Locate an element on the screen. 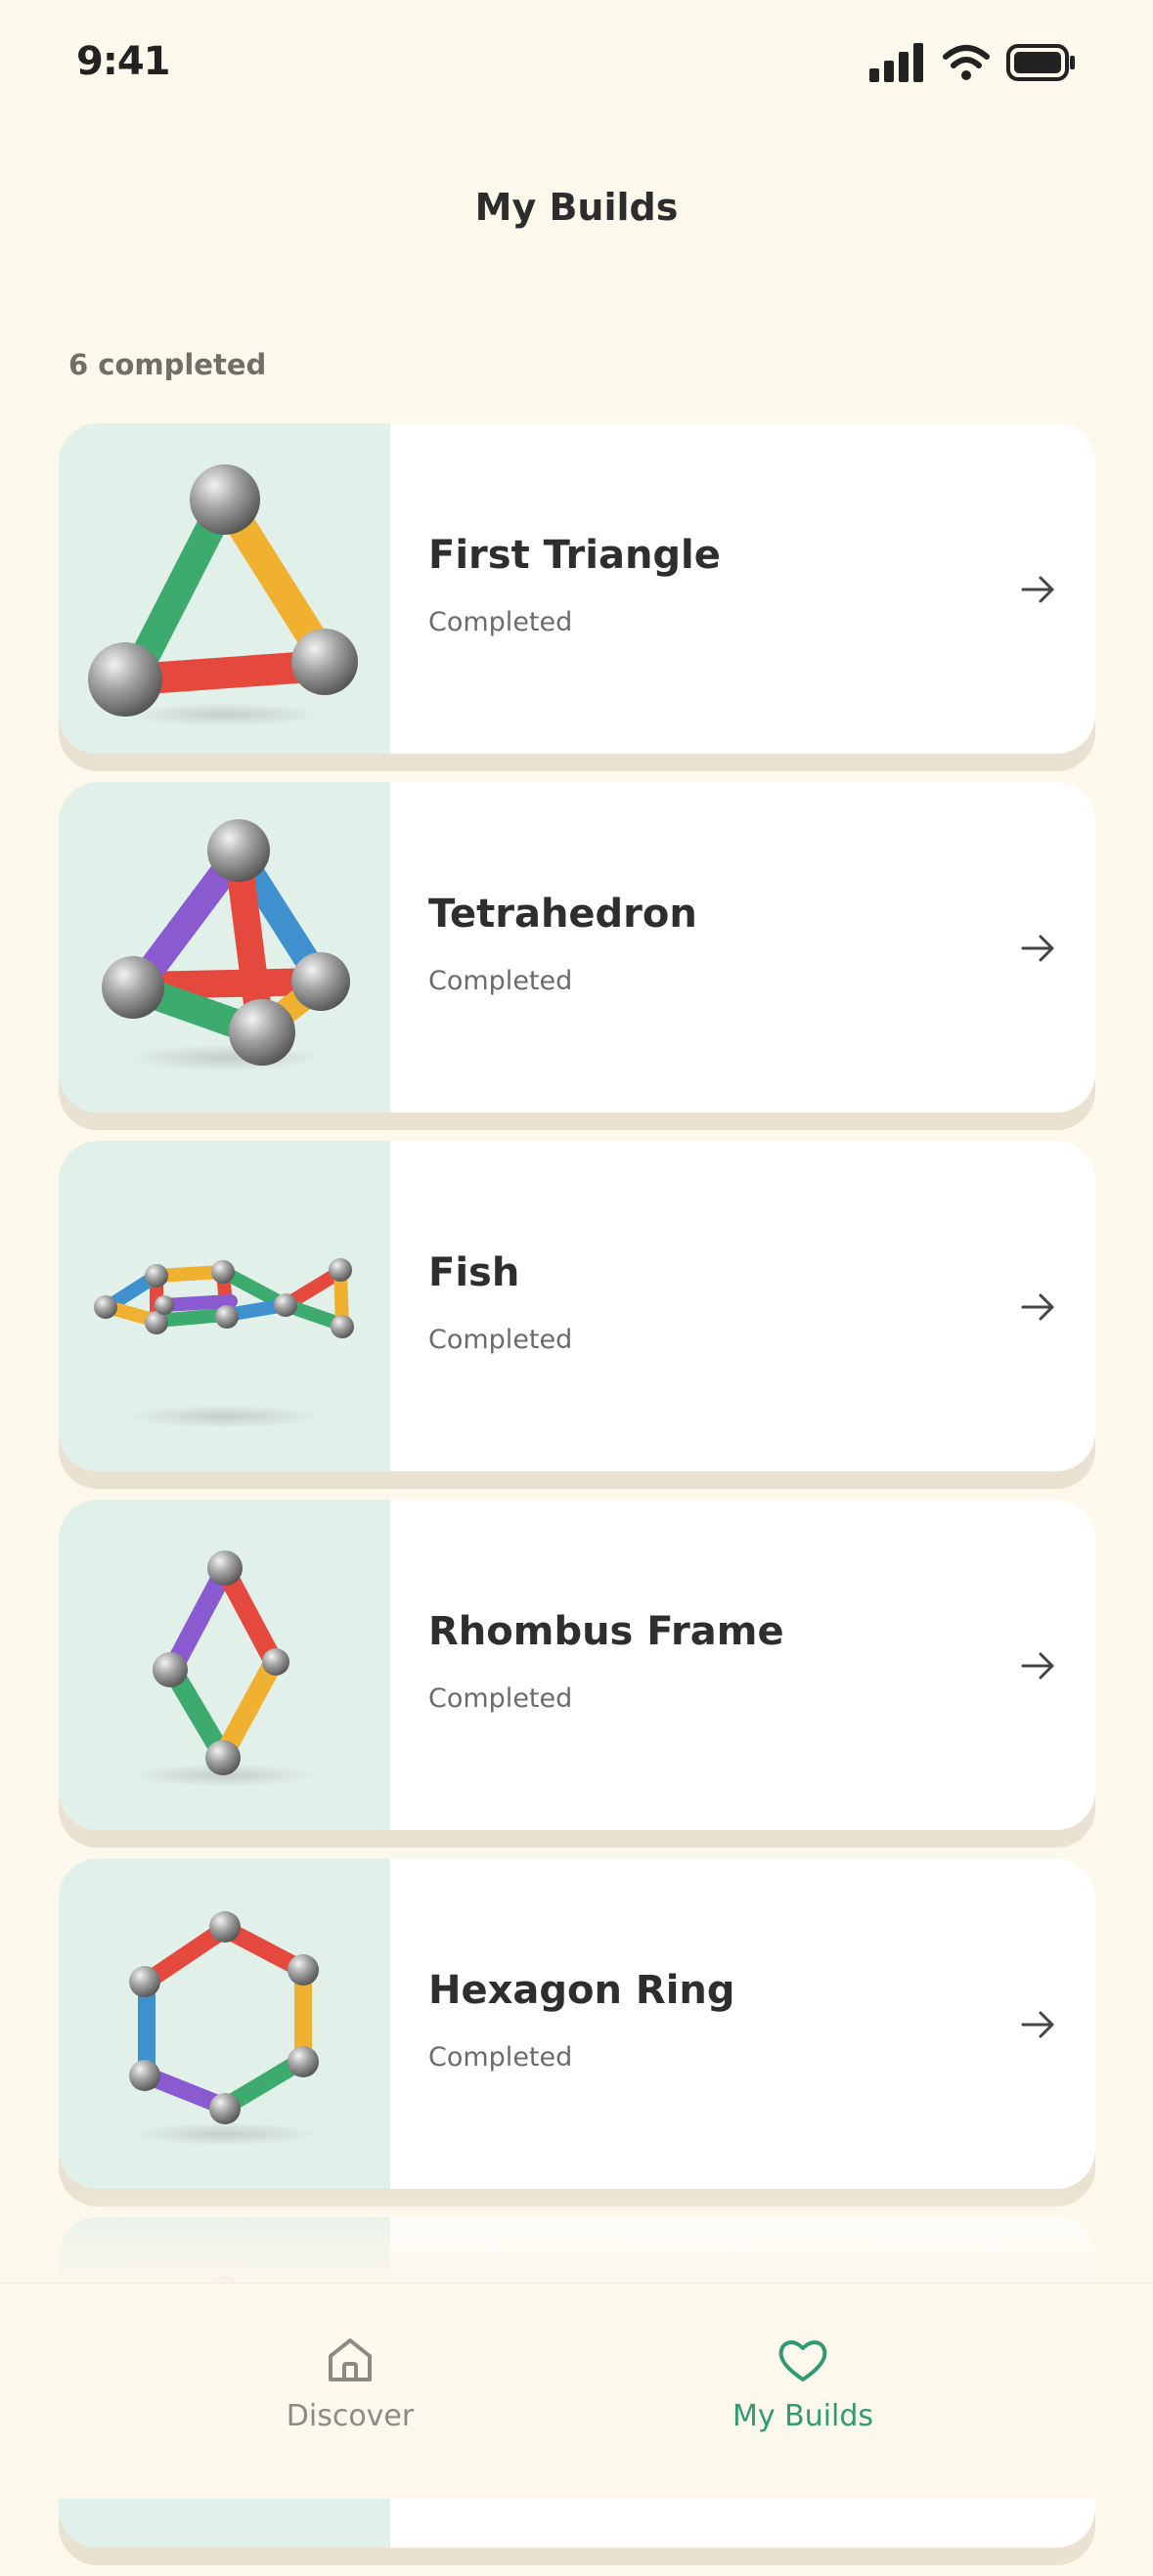 This screenshot has height=2576, width=1153. build-title: Hexagon Ring is located at coordinates (582, 1990).